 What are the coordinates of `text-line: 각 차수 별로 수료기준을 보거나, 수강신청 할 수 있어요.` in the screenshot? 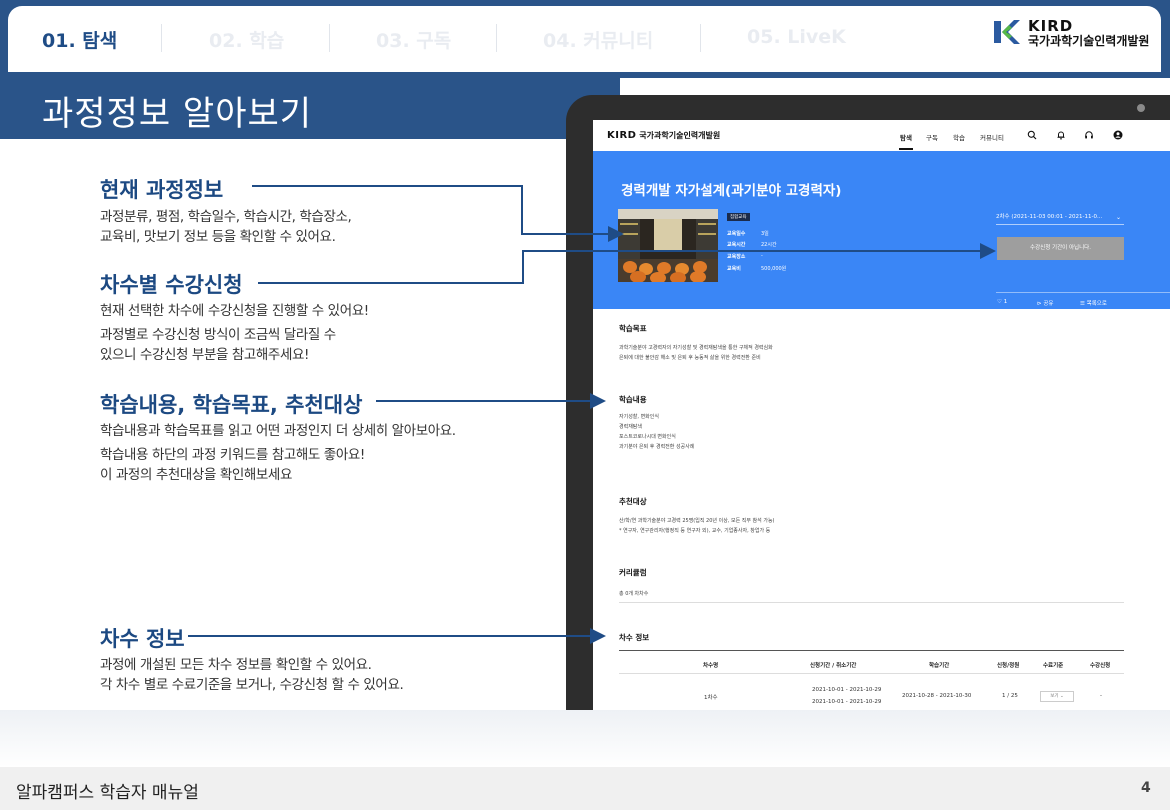 It's located at (252, 685).